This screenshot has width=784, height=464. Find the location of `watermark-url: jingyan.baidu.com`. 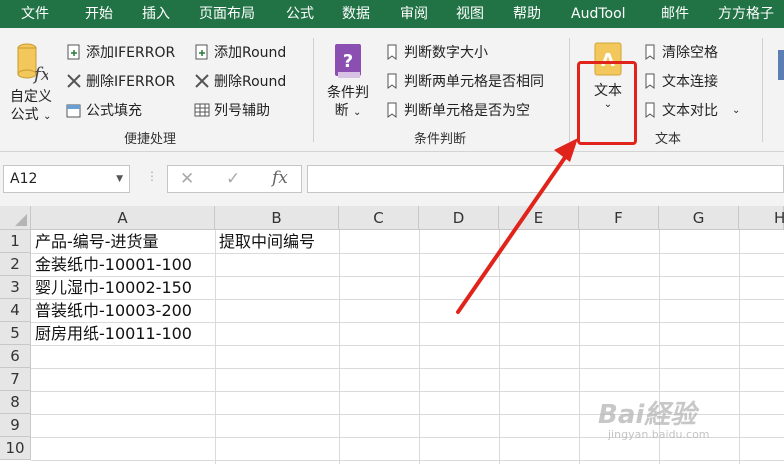

watermark-url: jingyan.baidu.com is located at coordinates (659, 434).